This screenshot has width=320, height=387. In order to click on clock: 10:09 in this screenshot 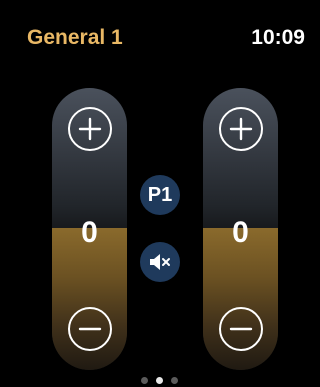, I will do `click(278, 37)`.